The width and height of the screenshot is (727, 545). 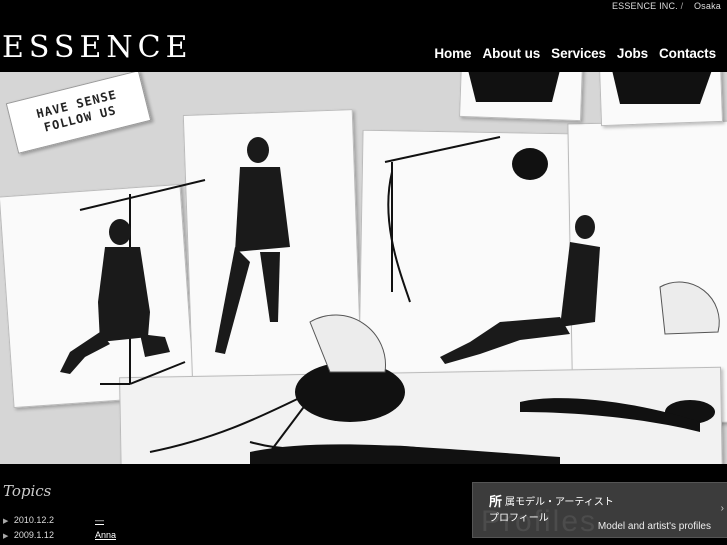 What do you see at coordinates (33, 535) in the screenshot?
I see `news-date: 2009.1.12` at bounding box center [33, 535].